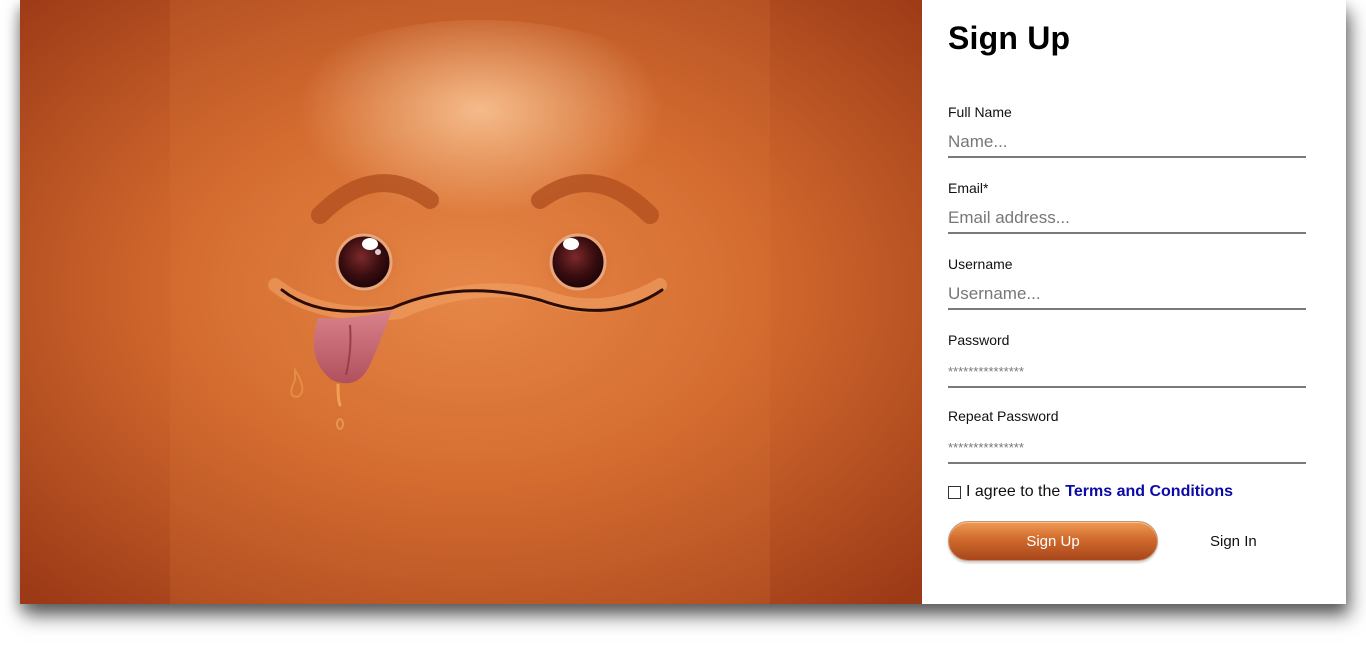 The width and height of the screenshot is (1366, 654). What do you see at coordinates (1053, 541) in the screenshot?
I see `signup-button: Sign Up` at bounding box center [1053, 541].